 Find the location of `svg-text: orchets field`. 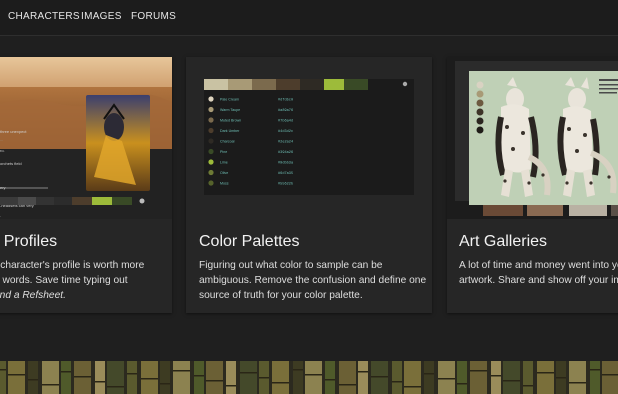

svg-text: orchets field is located at coordinates (11, 163).